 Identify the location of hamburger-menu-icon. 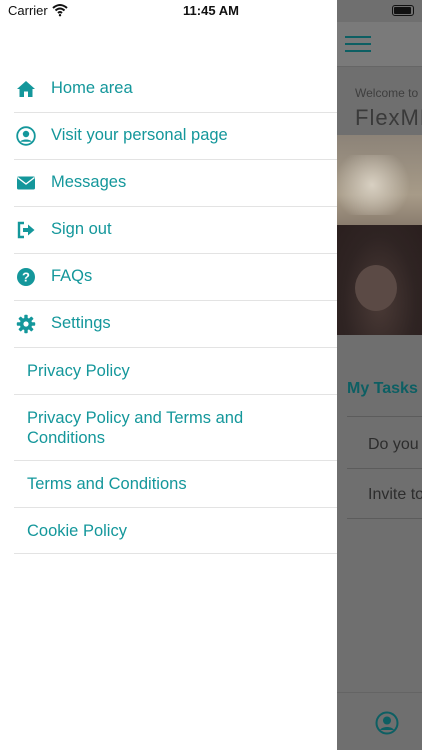
(358, 45).